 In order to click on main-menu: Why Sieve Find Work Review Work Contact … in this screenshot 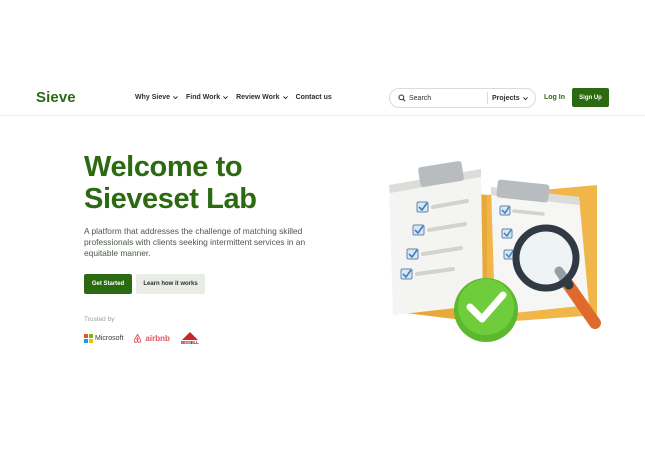, I will do `click(233, 97)`.